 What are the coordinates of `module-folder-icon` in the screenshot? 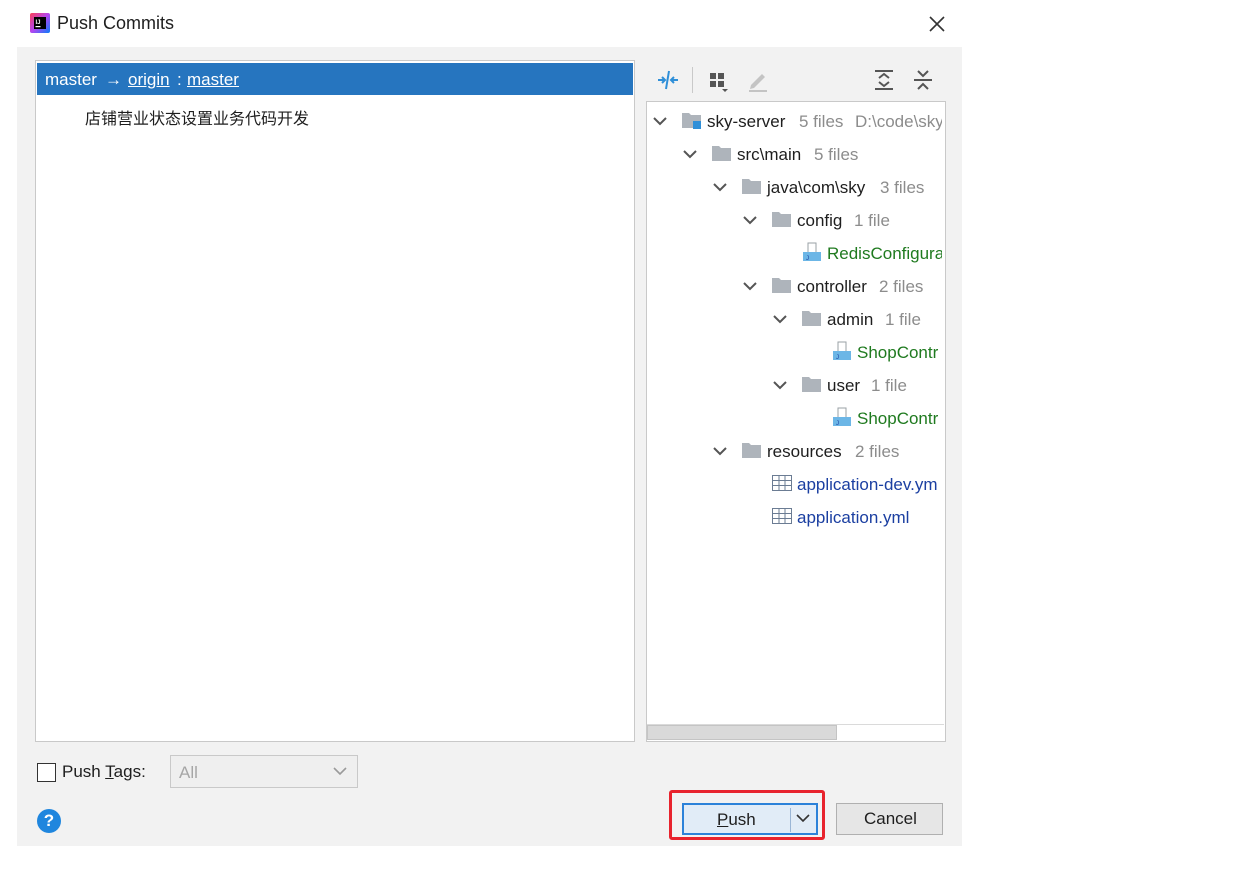 It's located at (691, 121).